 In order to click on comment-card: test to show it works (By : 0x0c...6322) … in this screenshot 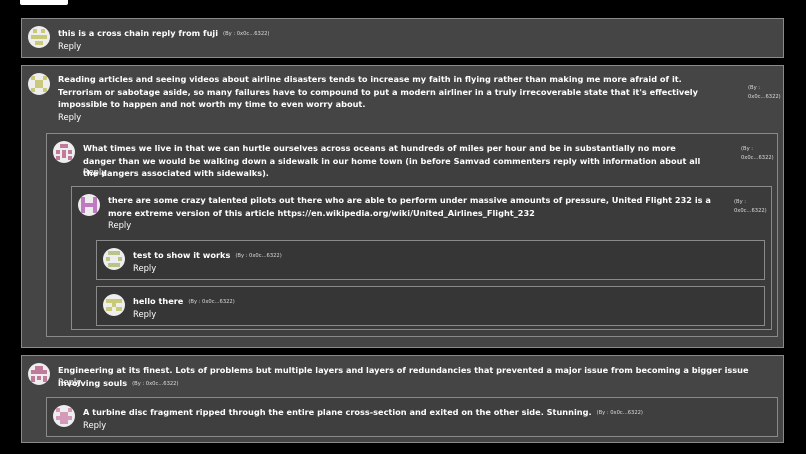, I will do `click(430, 260)`.